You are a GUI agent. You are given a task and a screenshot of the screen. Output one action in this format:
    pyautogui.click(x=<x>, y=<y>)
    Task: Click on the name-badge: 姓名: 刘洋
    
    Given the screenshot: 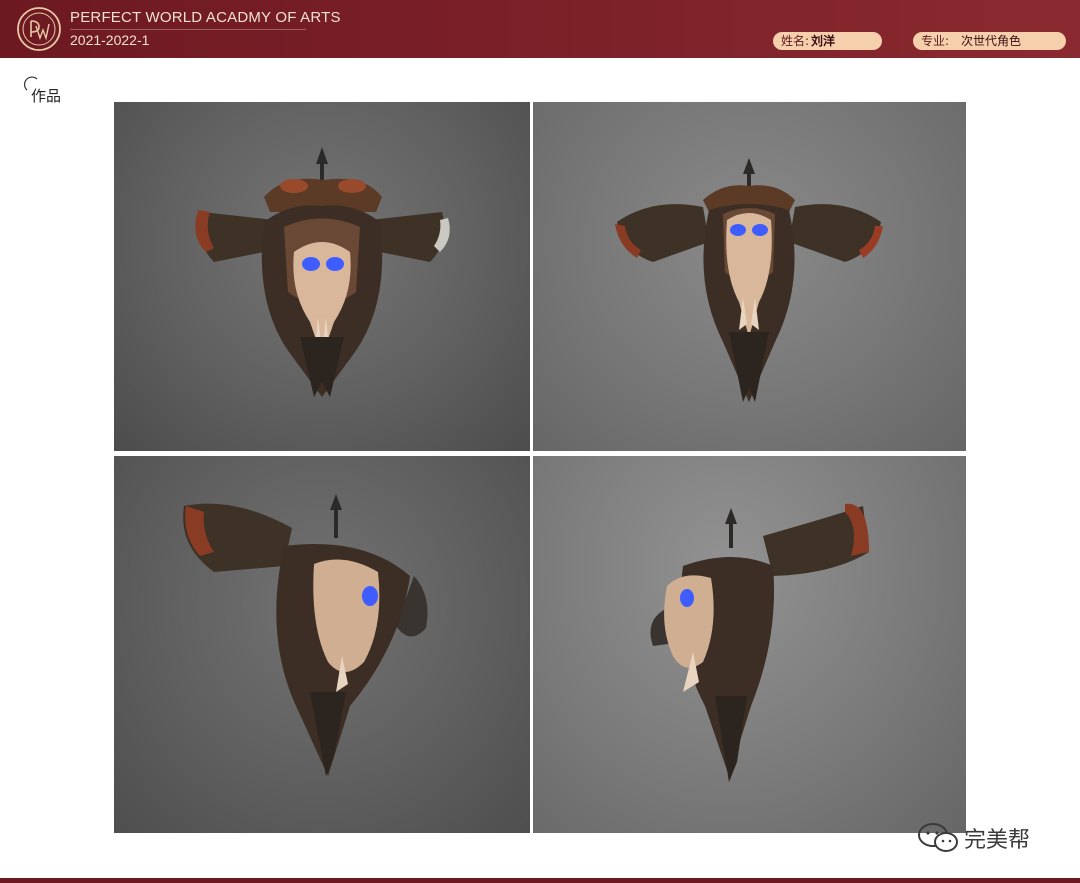 What is the action you would take?
    pyautogui.click(x=827, y=41)
    